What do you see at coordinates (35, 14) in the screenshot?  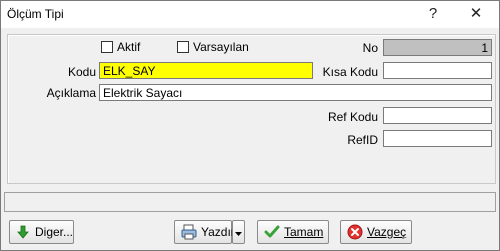 I see `window-title: Ölçüm Tipi` at bounding box center [35, 14].